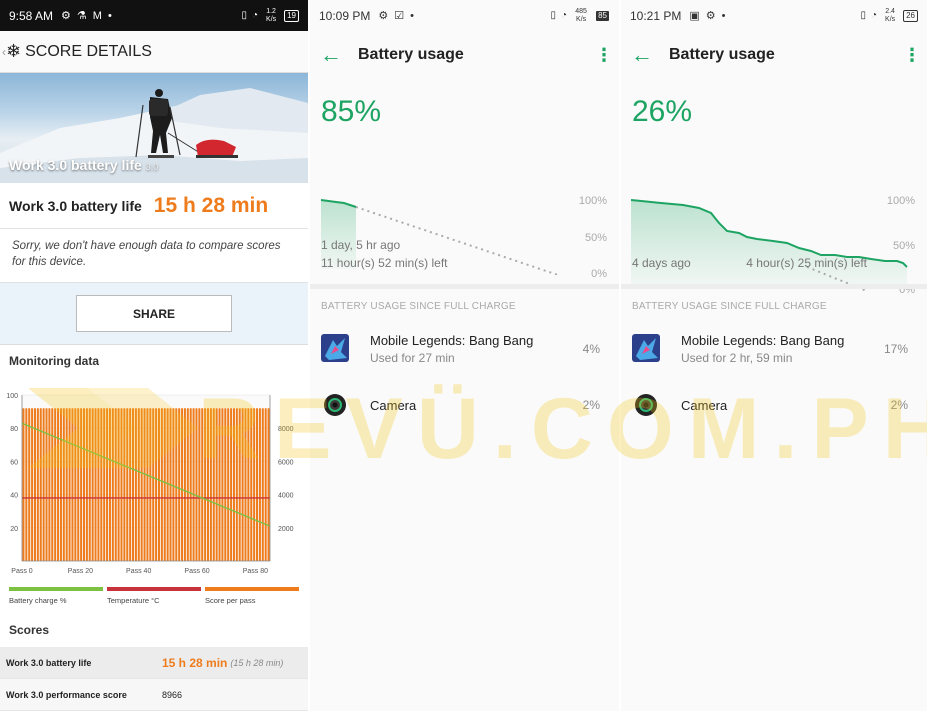 The height and width of the screenshot is (711, 927). What do you see at coordinates (412, 358) in the screenshot?
I see `app-usage-time: Used for 27 min` at bounding box center [412, 358].